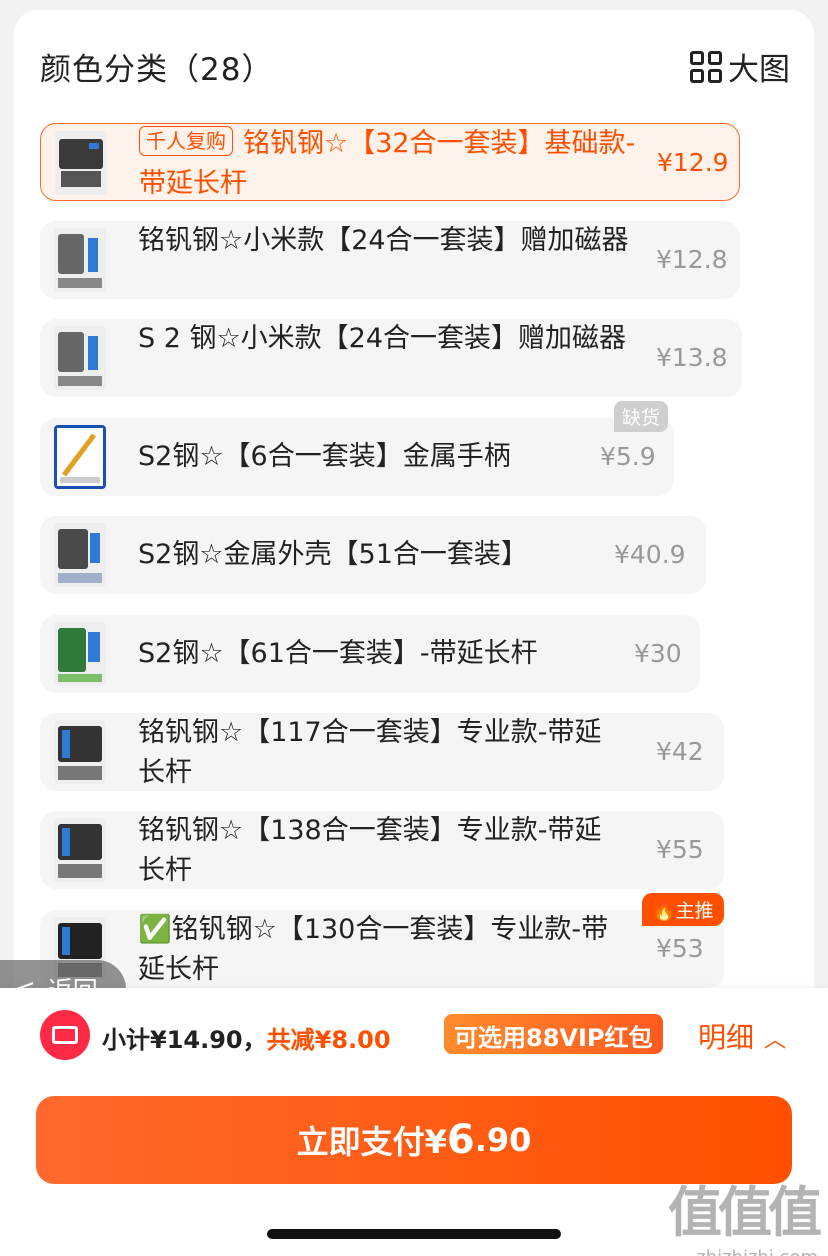 The width and height of the screenshot is (828, 1256). Describe the element at coordinates (706, 66) in the screenshot. I see `grid-view-icon` at that location.